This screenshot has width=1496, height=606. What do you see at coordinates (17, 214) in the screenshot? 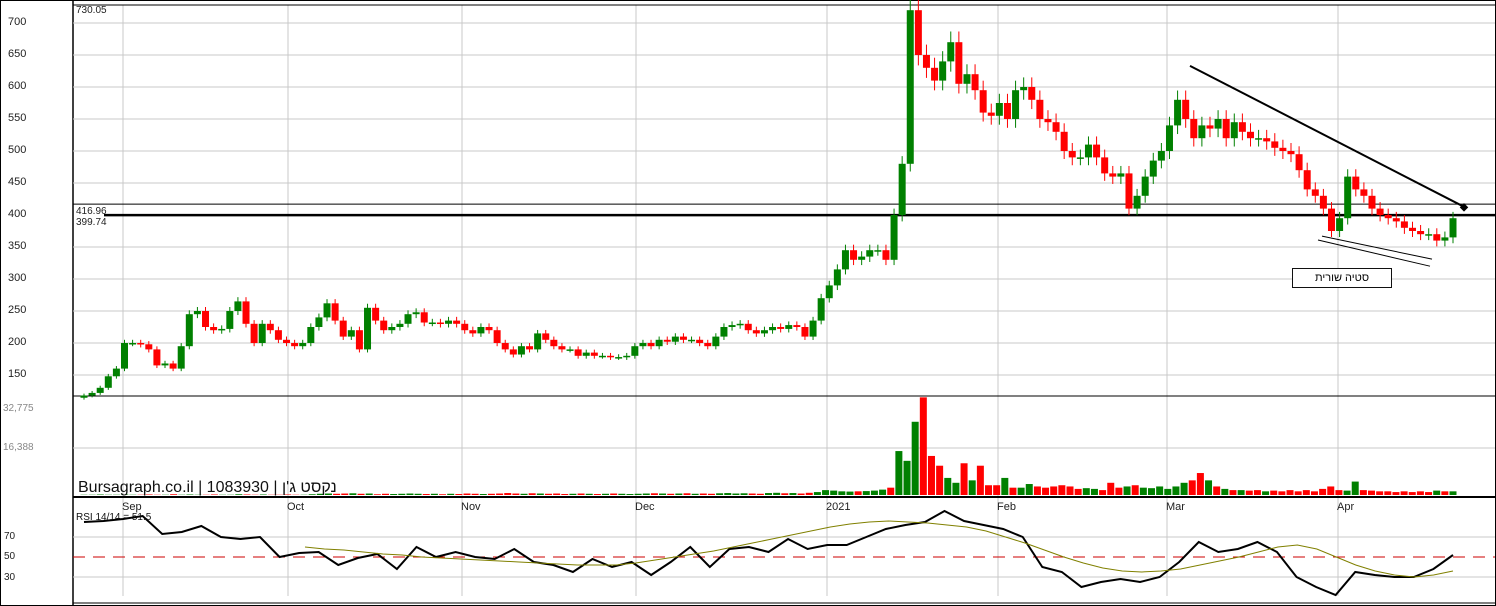
I see `price-tick-label: 400` at bounding box center [17, 214].